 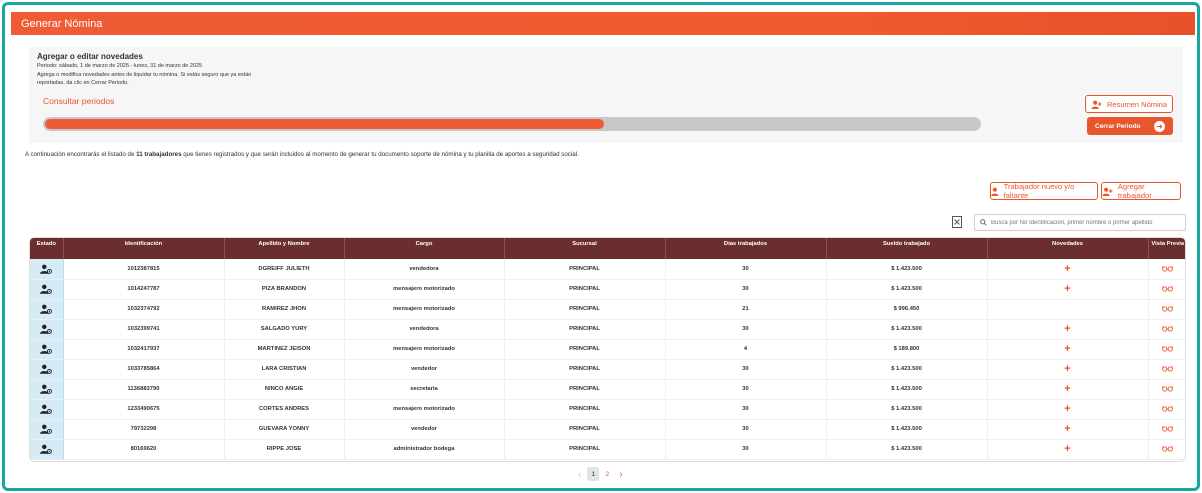 I want to click on id-cell: 1014247787, so click(x=144, y=289).